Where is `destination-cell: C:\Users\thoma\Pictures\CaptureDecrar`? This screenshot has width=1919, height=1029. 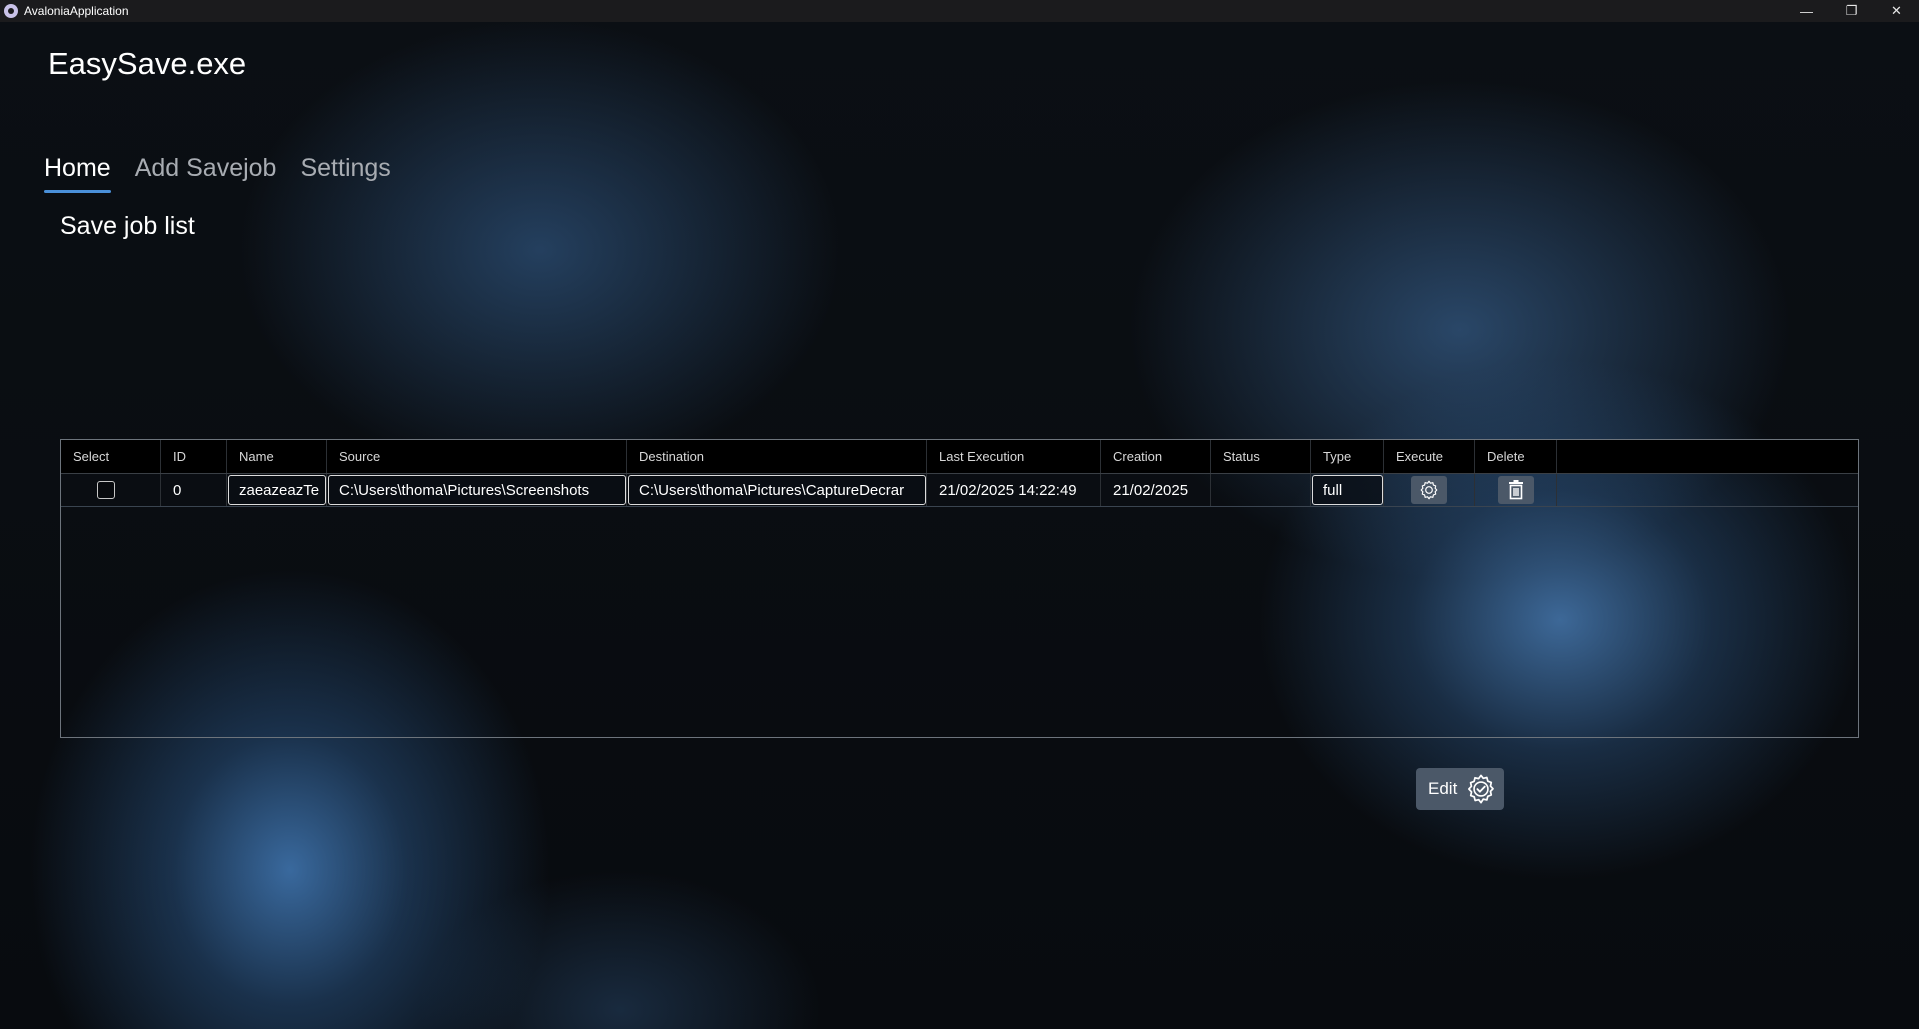
destination-cell: C:\Users\thoma\Pictures\CaptureDecrar is located at coordinates (777, 490).